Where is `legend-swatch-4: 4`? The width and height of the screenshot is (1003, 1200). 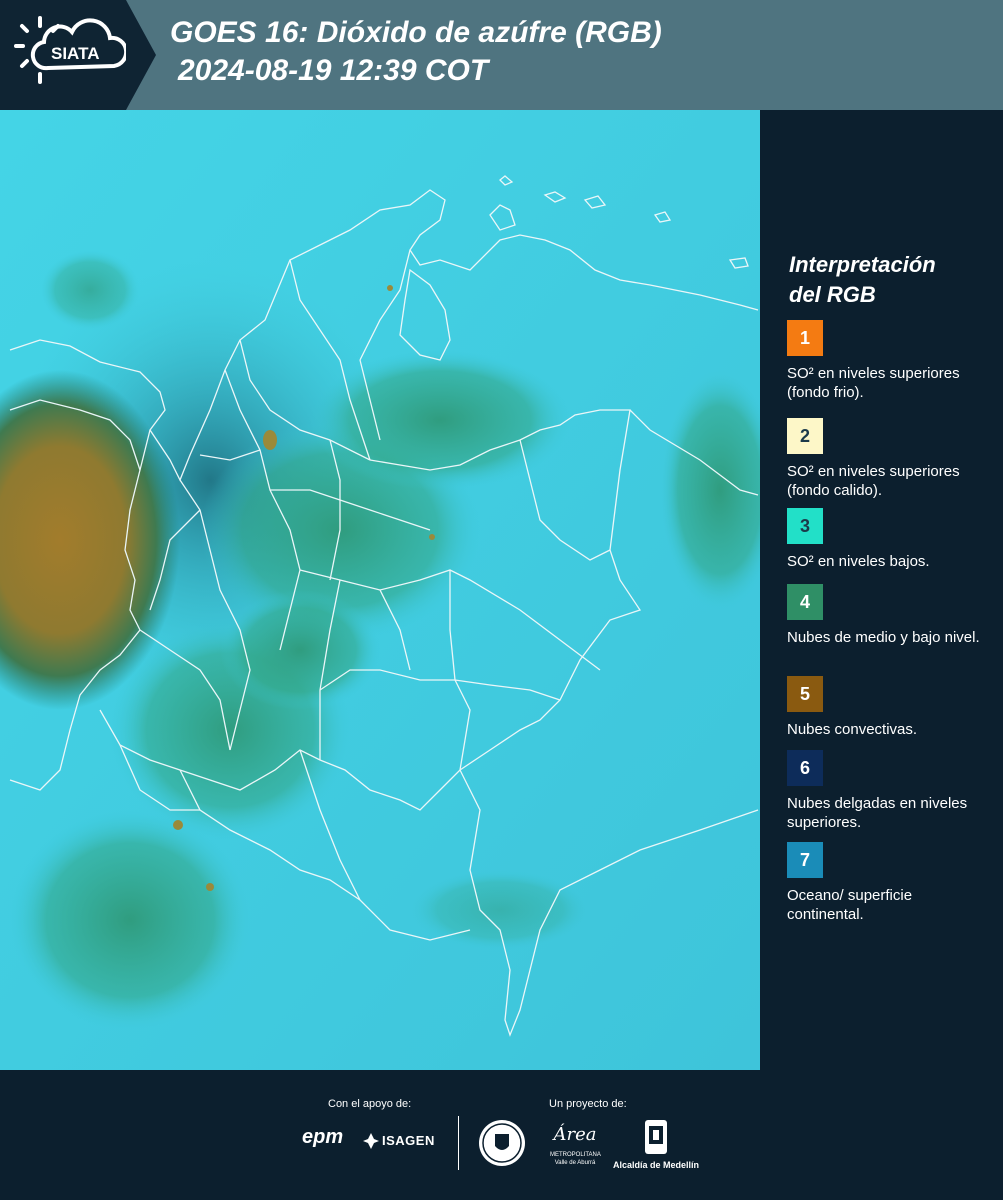
legend-swatch-4: 4 is located at coordinates (805, 602).